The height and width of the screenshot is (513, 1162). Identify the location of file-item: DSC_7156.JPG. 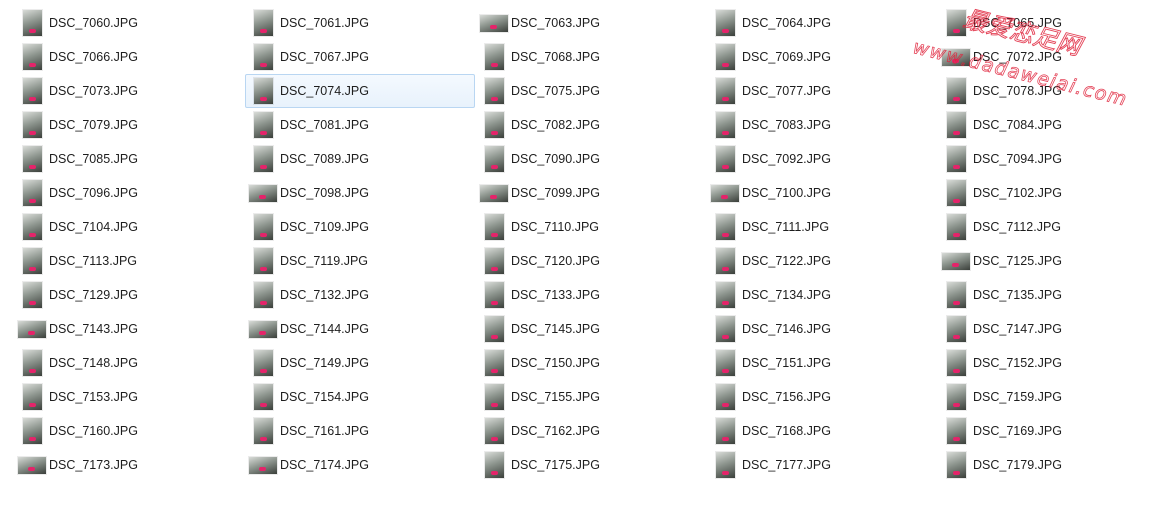
(822, 397).